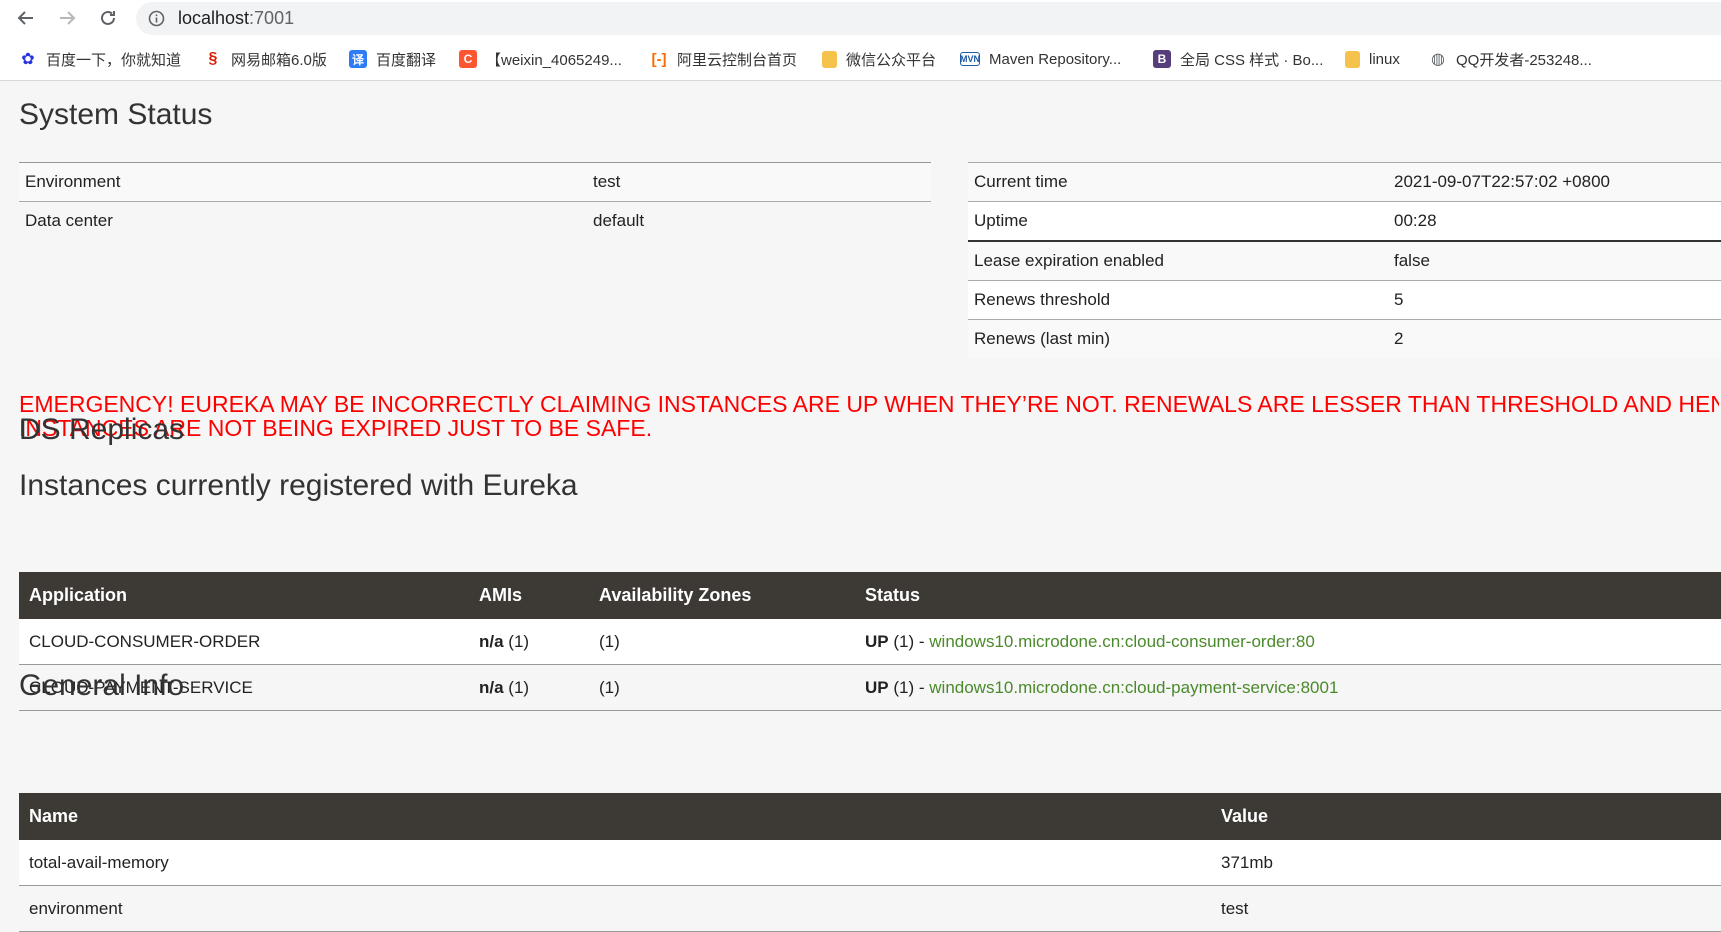 Image resolution: width=1721 pixels, height=932 pixels. Describe the element at coordinates (1438, 59) in the screenshot. I see `globe-icon: ◍` at that location.